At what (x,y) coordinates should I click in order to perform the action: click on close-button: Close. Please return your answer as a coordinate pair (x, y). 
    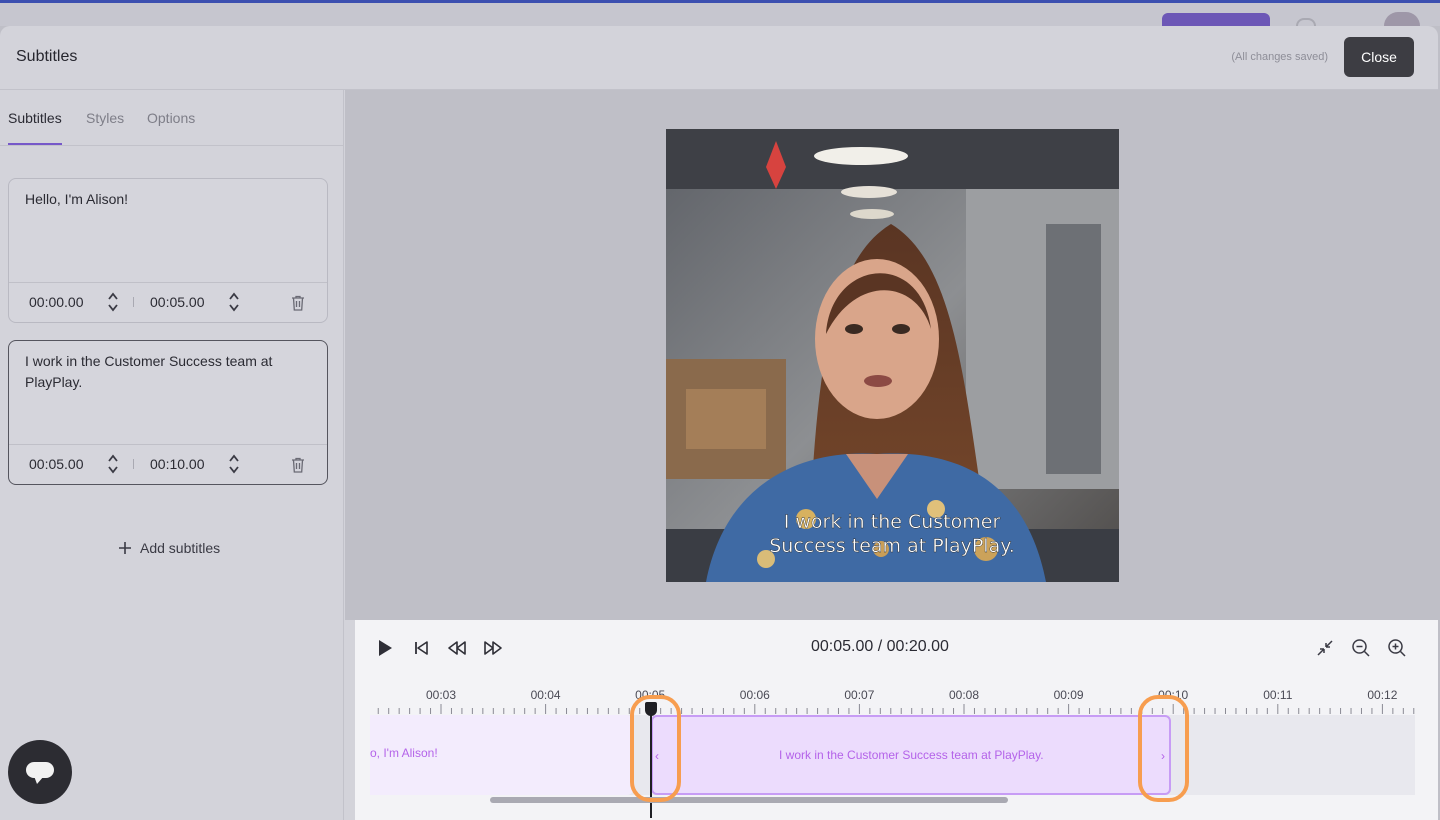
    Looking at the image, I should click on (1379, 57).